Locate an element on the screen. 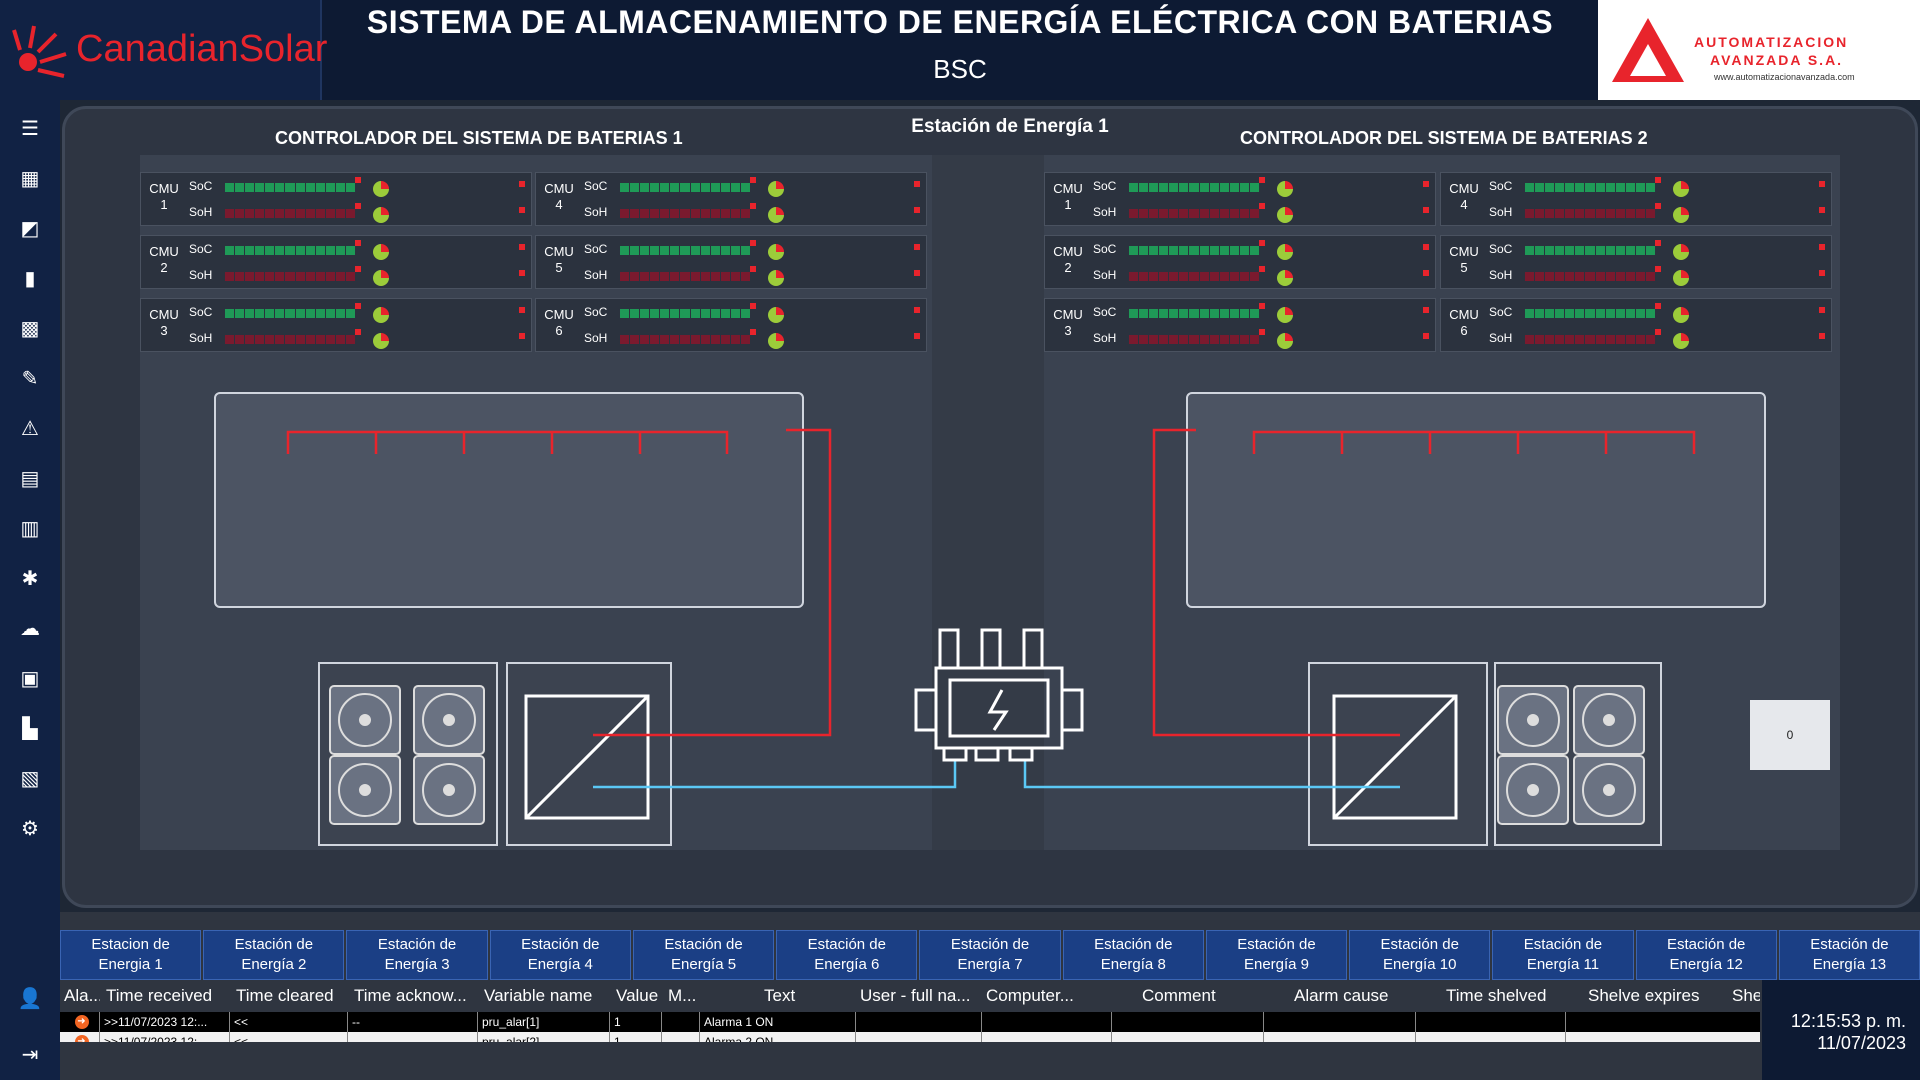 This screenshot has width=1920, height=1080. tab-station-7: Estación de Energía 7 is located at coordinates (990, 955).